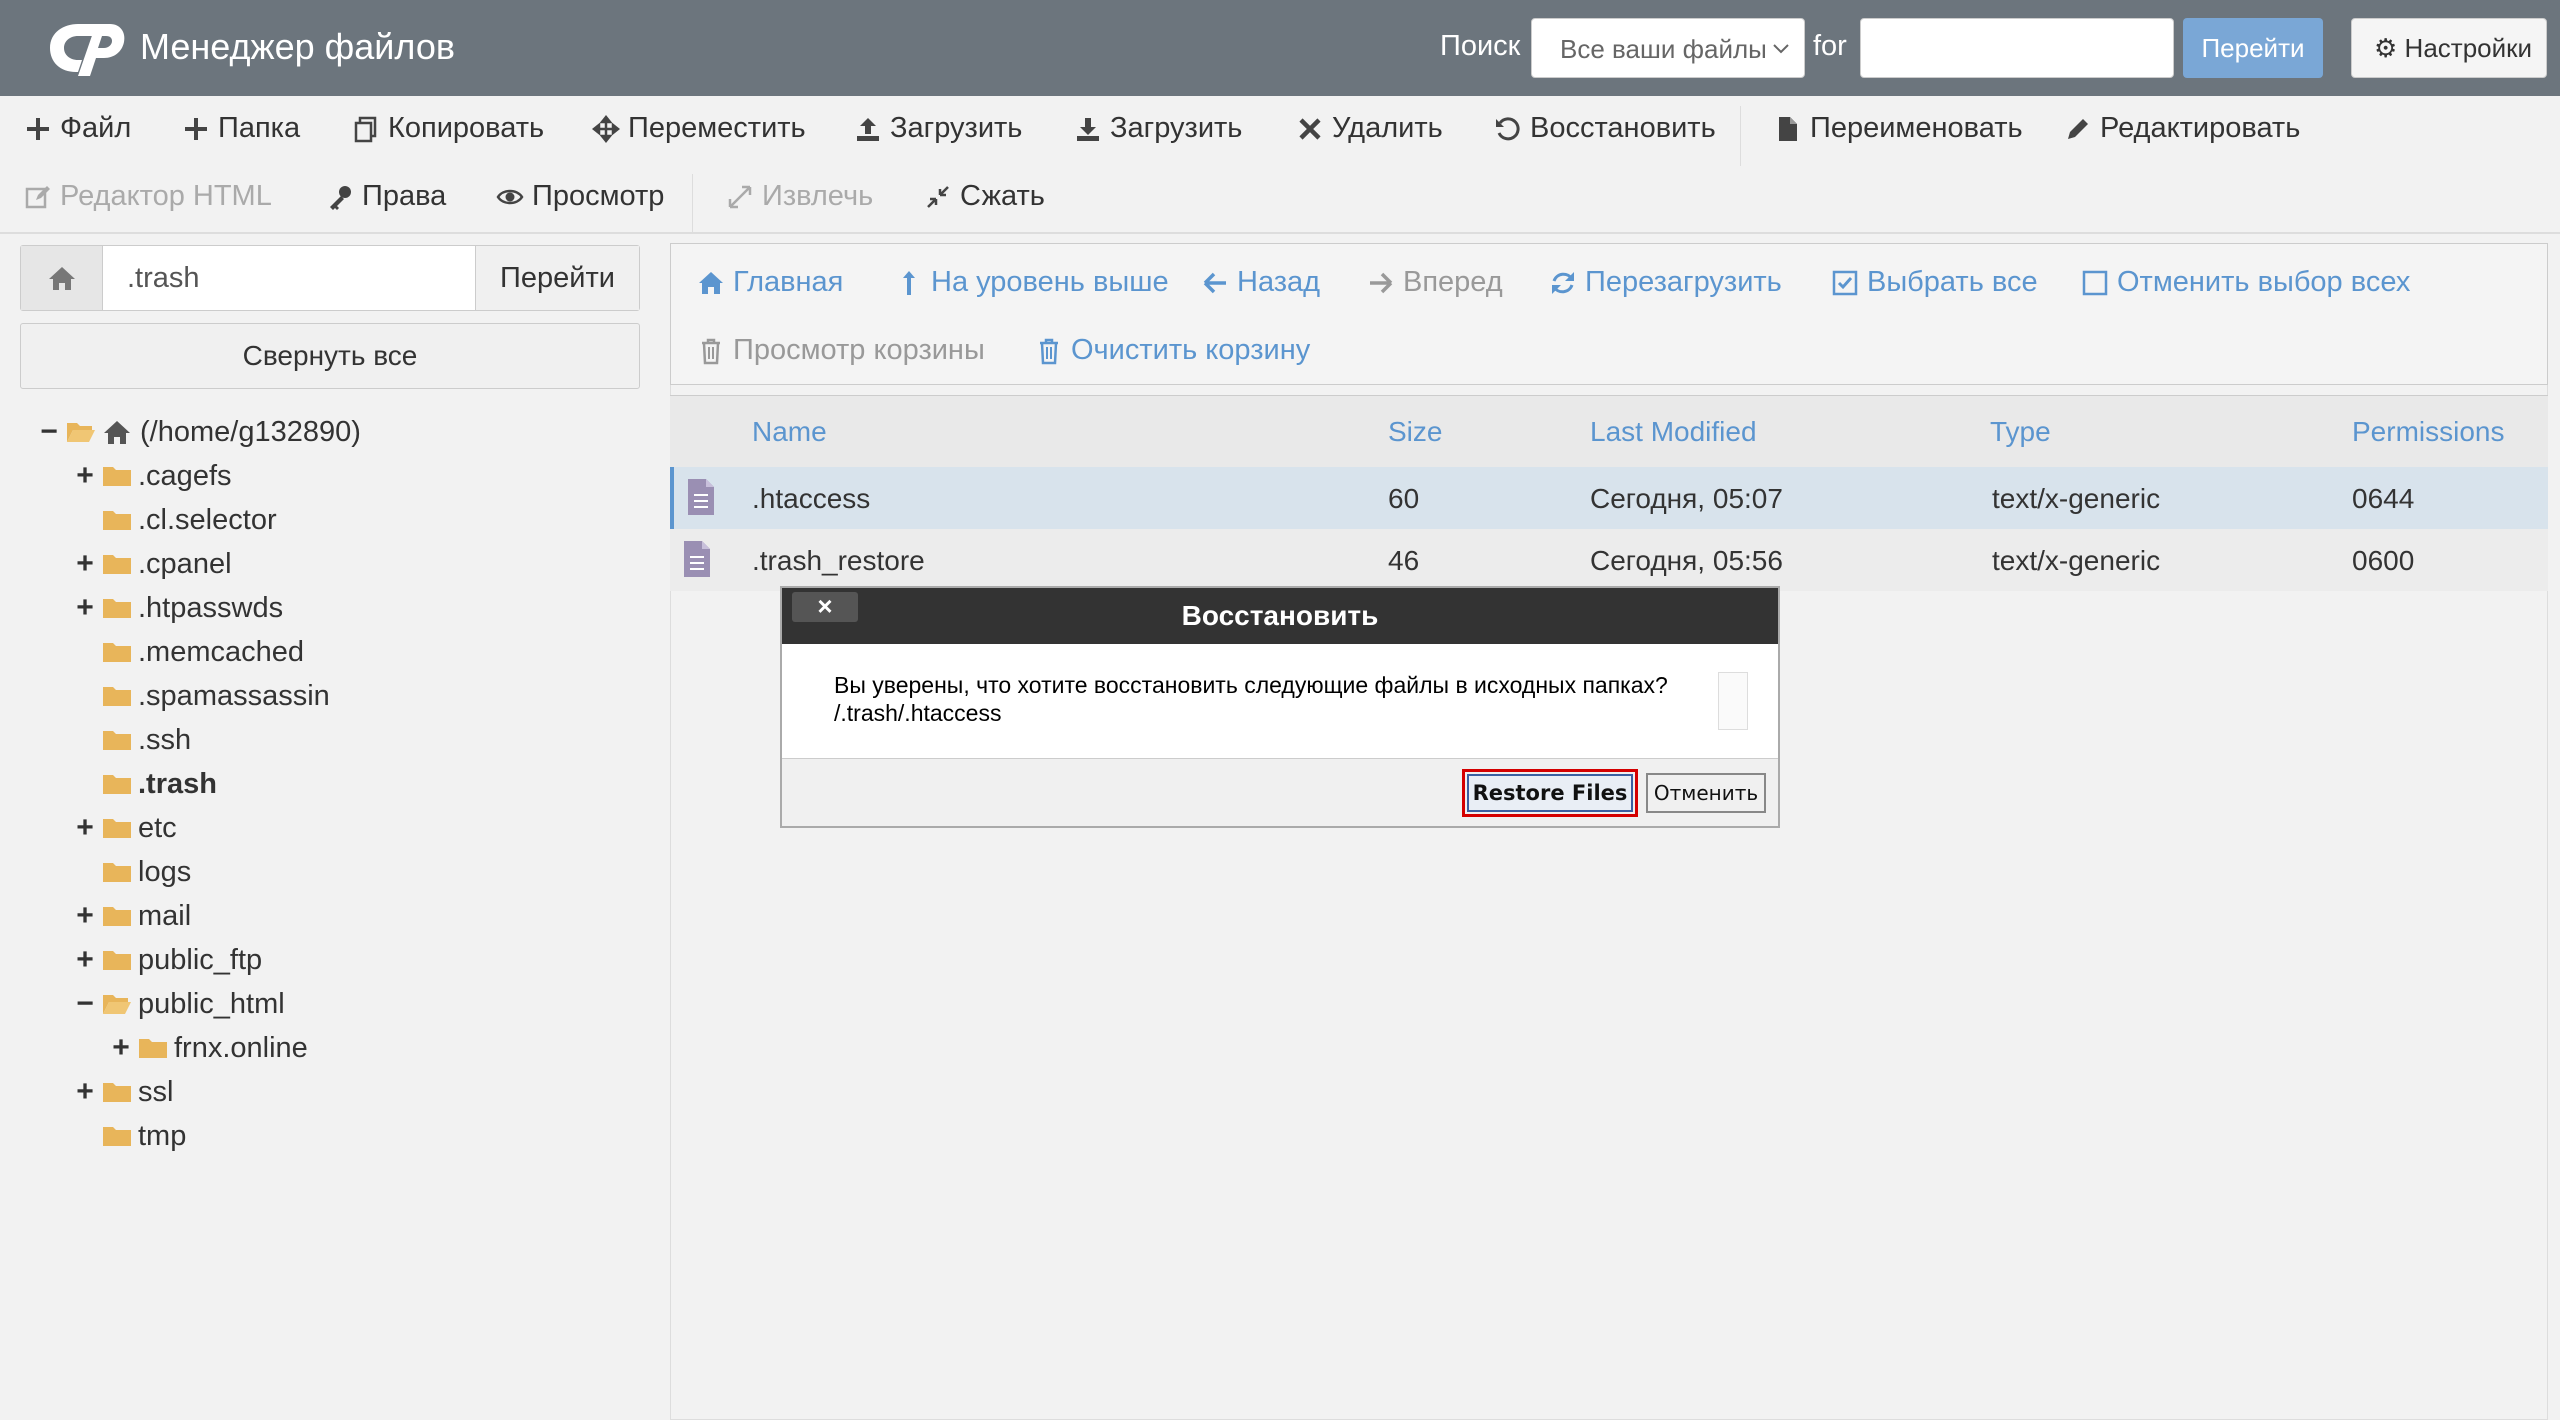 This screenshot has height=1420, width=2560. Describe the element at coordinates (148, 196) in the screenshot. I see `html-editor-button: Редактор HTML` at that location.